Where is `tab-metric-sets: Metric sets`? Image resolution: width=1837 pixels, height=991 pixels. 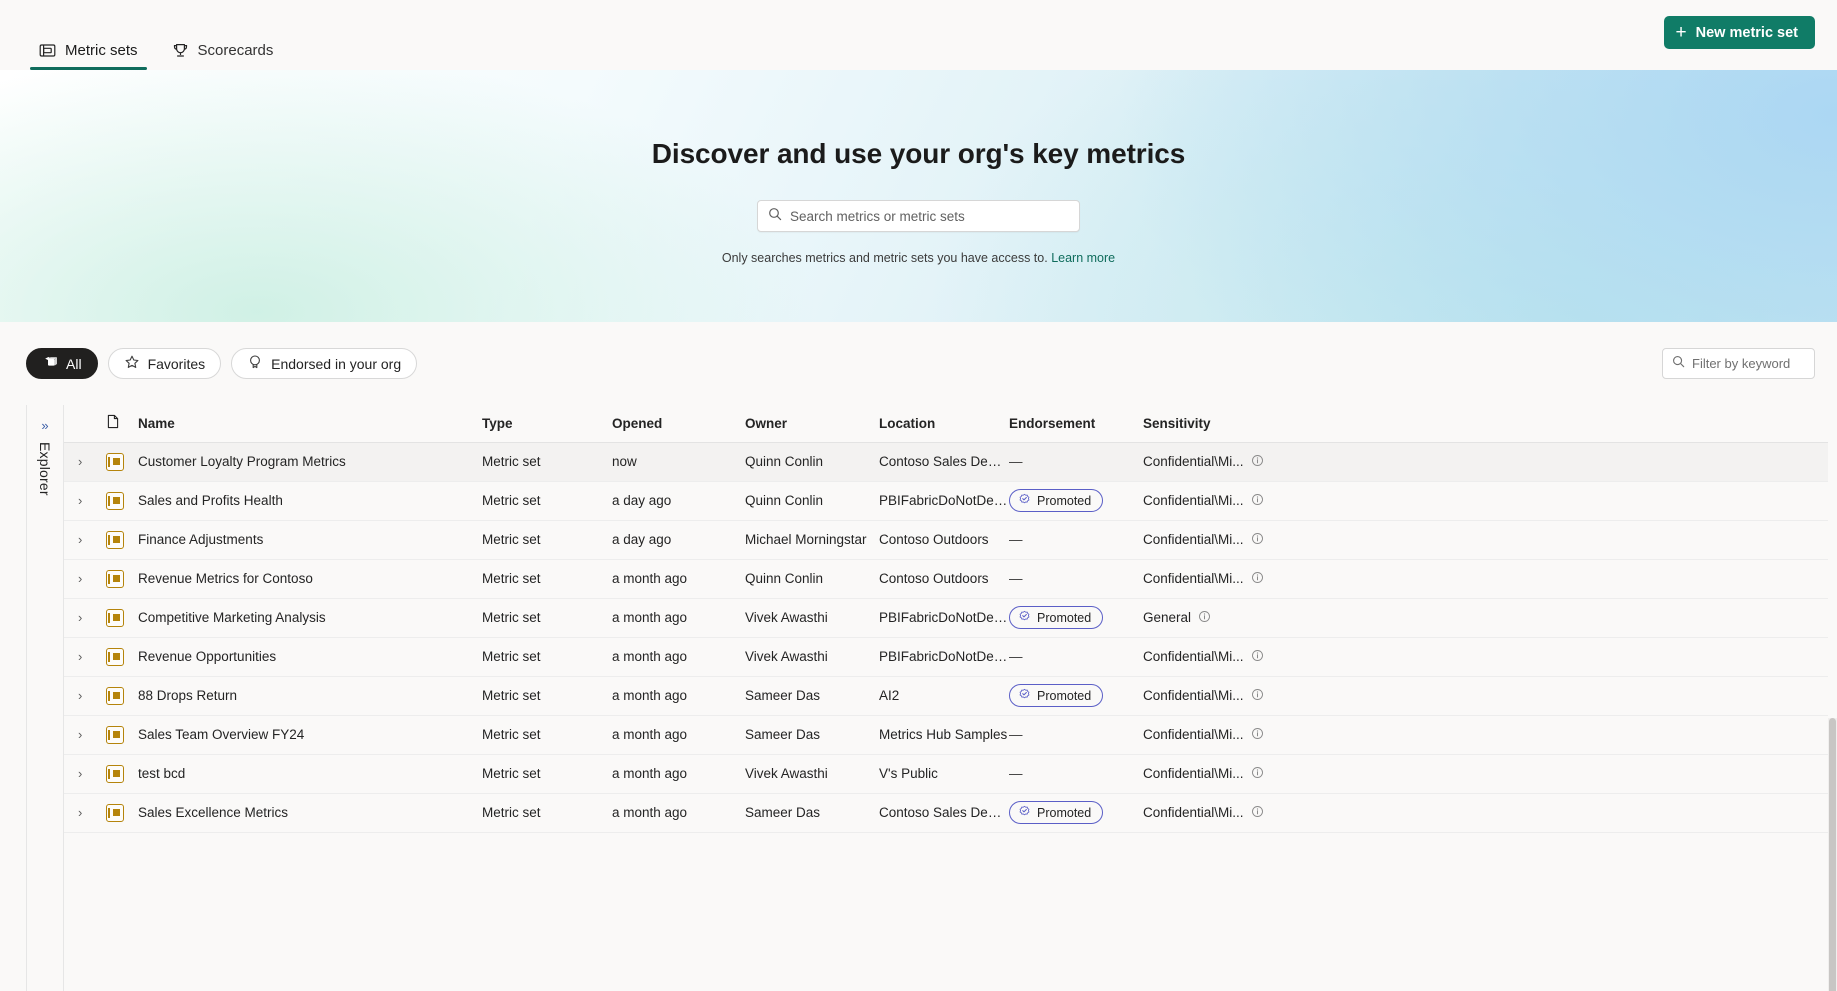
tab-metric-sets: Metric sets is located at coordinates (88, 56).